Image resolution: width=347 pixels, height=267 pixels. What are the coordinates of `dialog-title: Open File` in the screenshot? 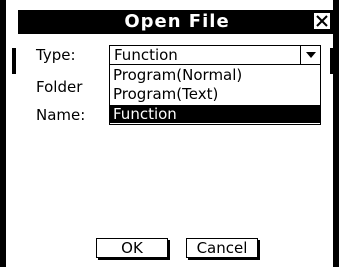 It's located at (177, 21).